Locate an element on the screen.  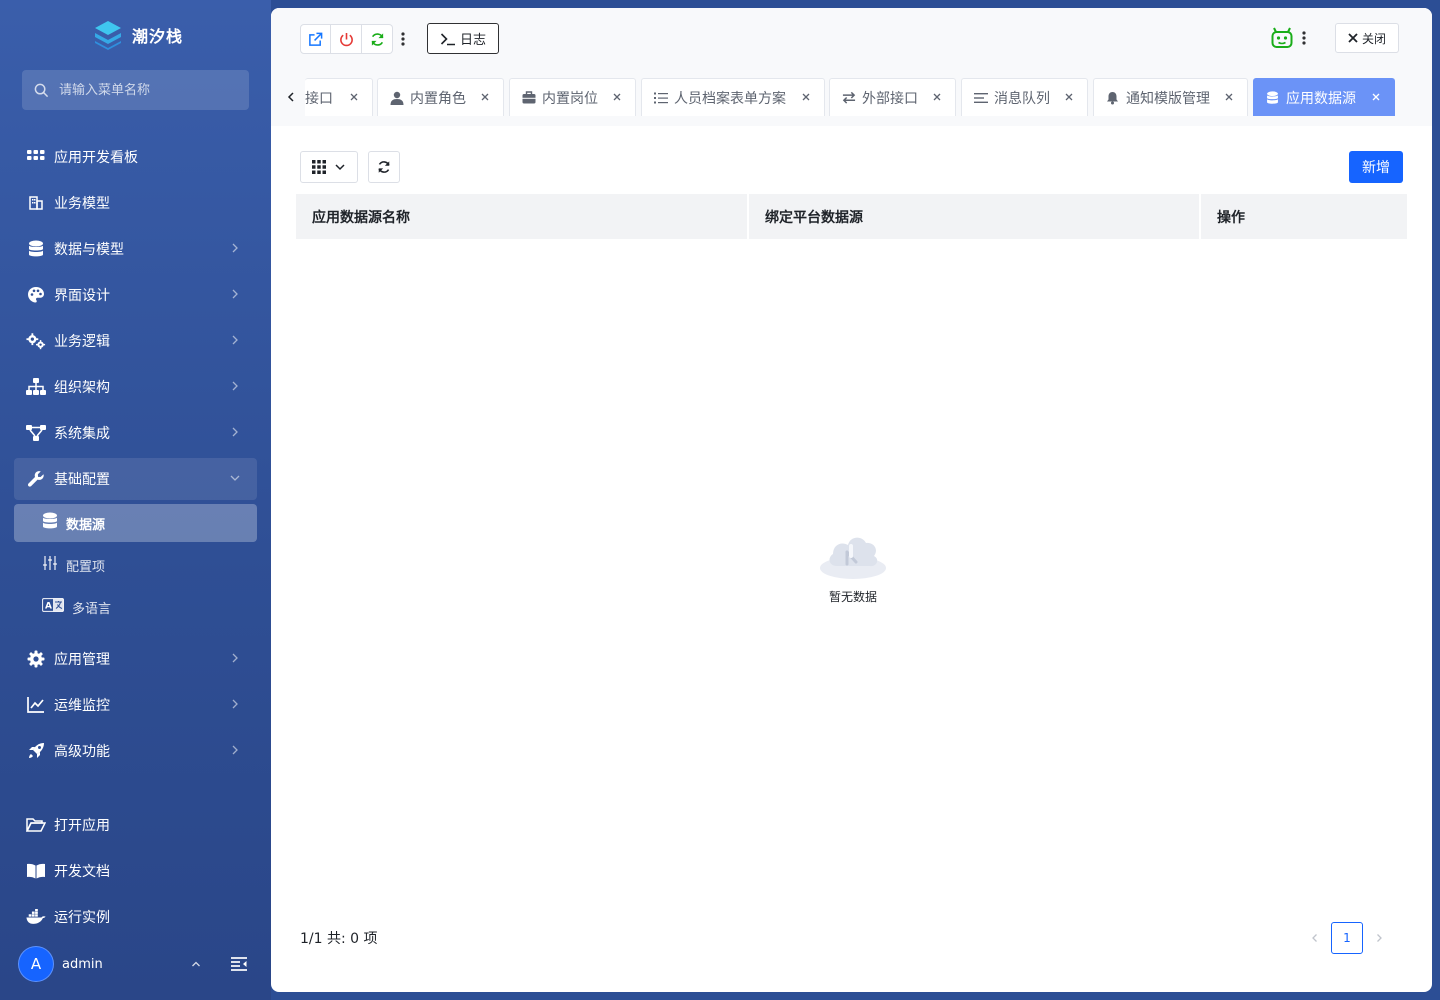
app-action-group is located at coordinates (356, 39).